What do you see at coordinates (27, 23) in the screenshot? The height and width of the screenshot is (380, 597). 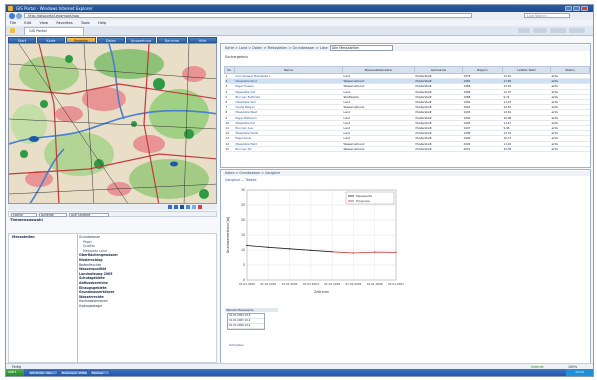 I see `menu-edit: Edit` at bounding box center [27, 23].